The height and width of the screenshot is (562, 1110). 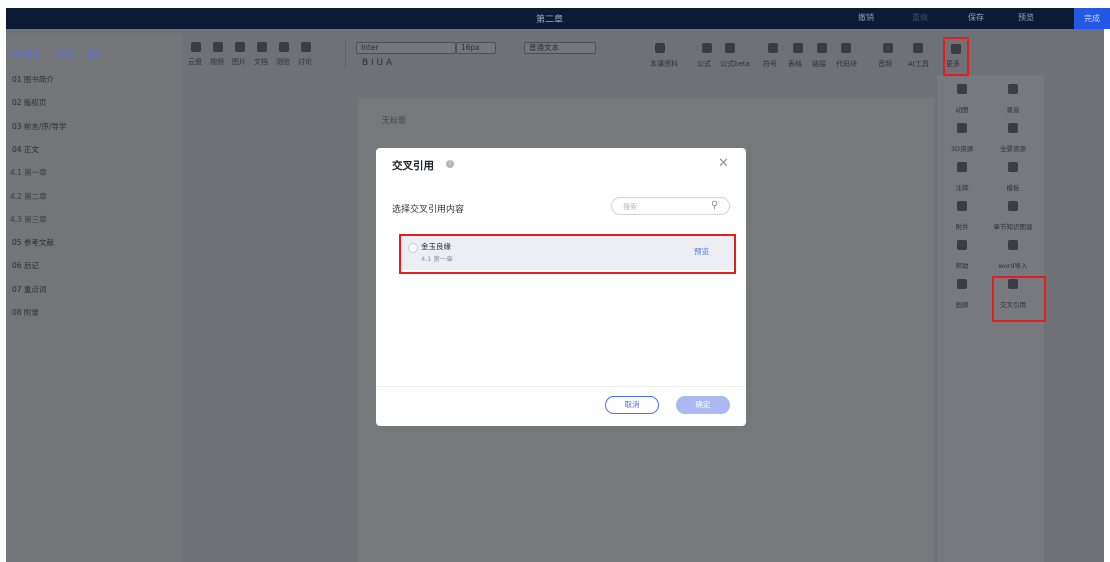 What do you see at coordinates (962, 100) in the screenshot?
I see `more-panel-item: 动图` at bounding box center [962, 100].